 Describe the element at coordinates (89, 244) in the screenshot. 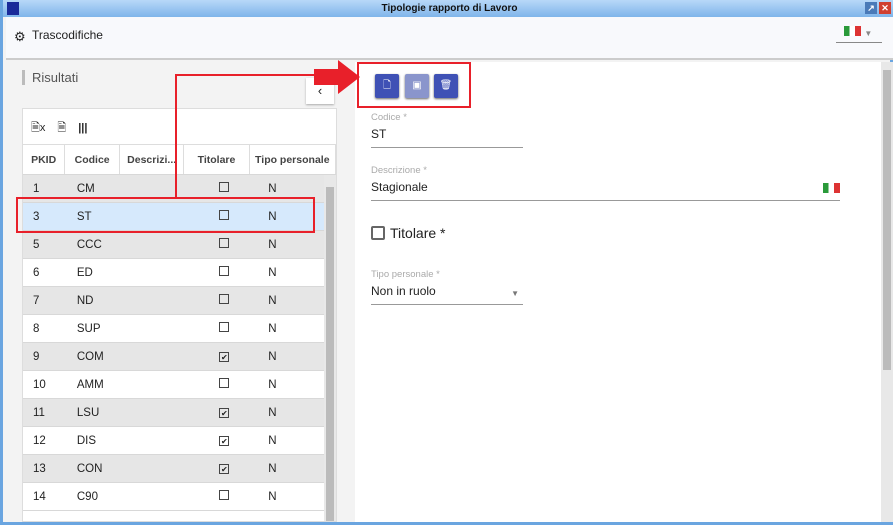

I see `cell-codice: CCC` at that location.